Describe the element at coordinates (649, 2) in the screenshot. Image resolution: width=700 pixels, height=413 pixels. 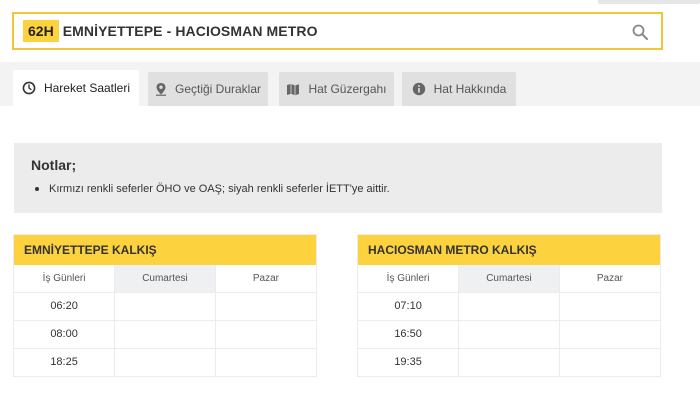
I see `top-right-panel-edge` at that location.